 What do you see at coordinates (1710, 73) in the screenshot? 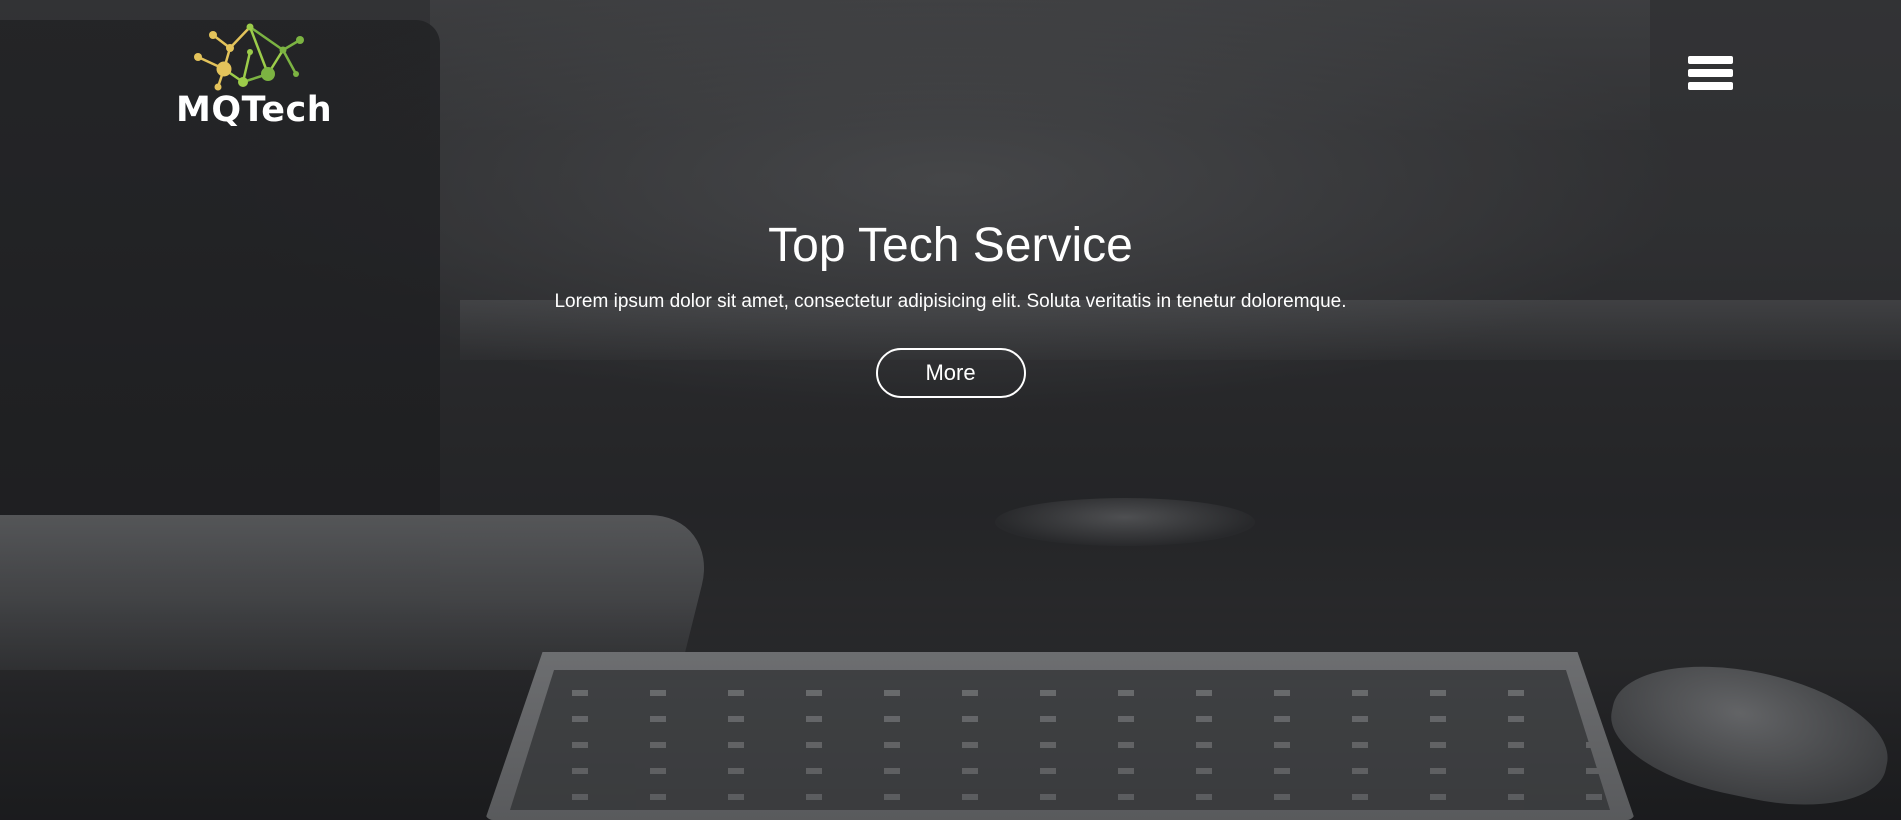
I see `menu-bar-middle` at bounding box center [1710, 73].